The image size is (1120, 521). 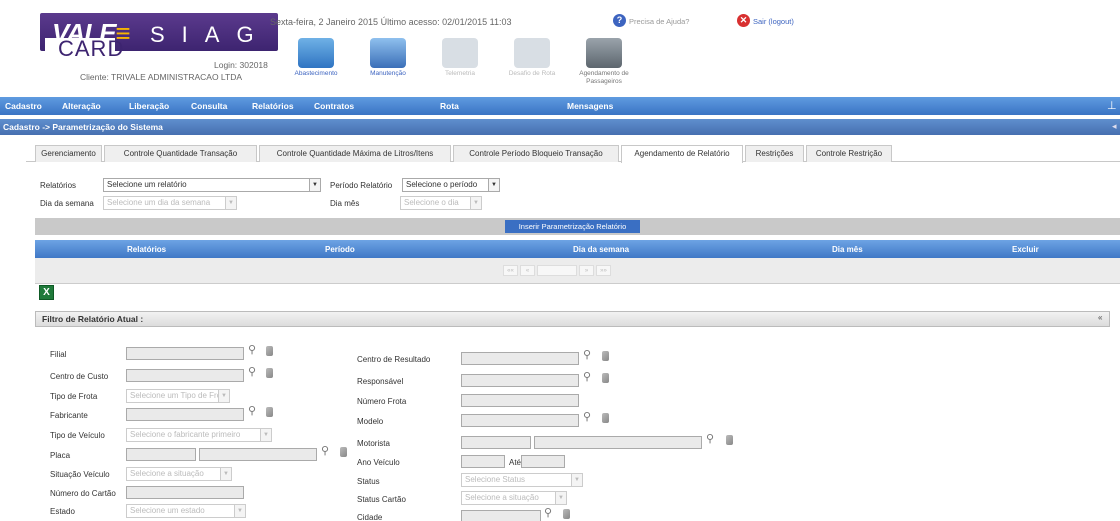 I want to click on prev-page-button: «, so click(x=527, y=270).